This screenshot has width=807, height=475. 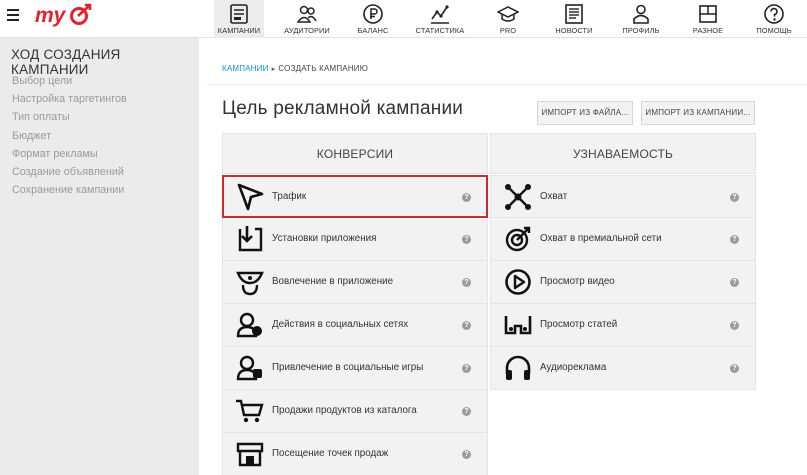 I want to click on option-label: Просмотр видео, so click(x=577, y=281).